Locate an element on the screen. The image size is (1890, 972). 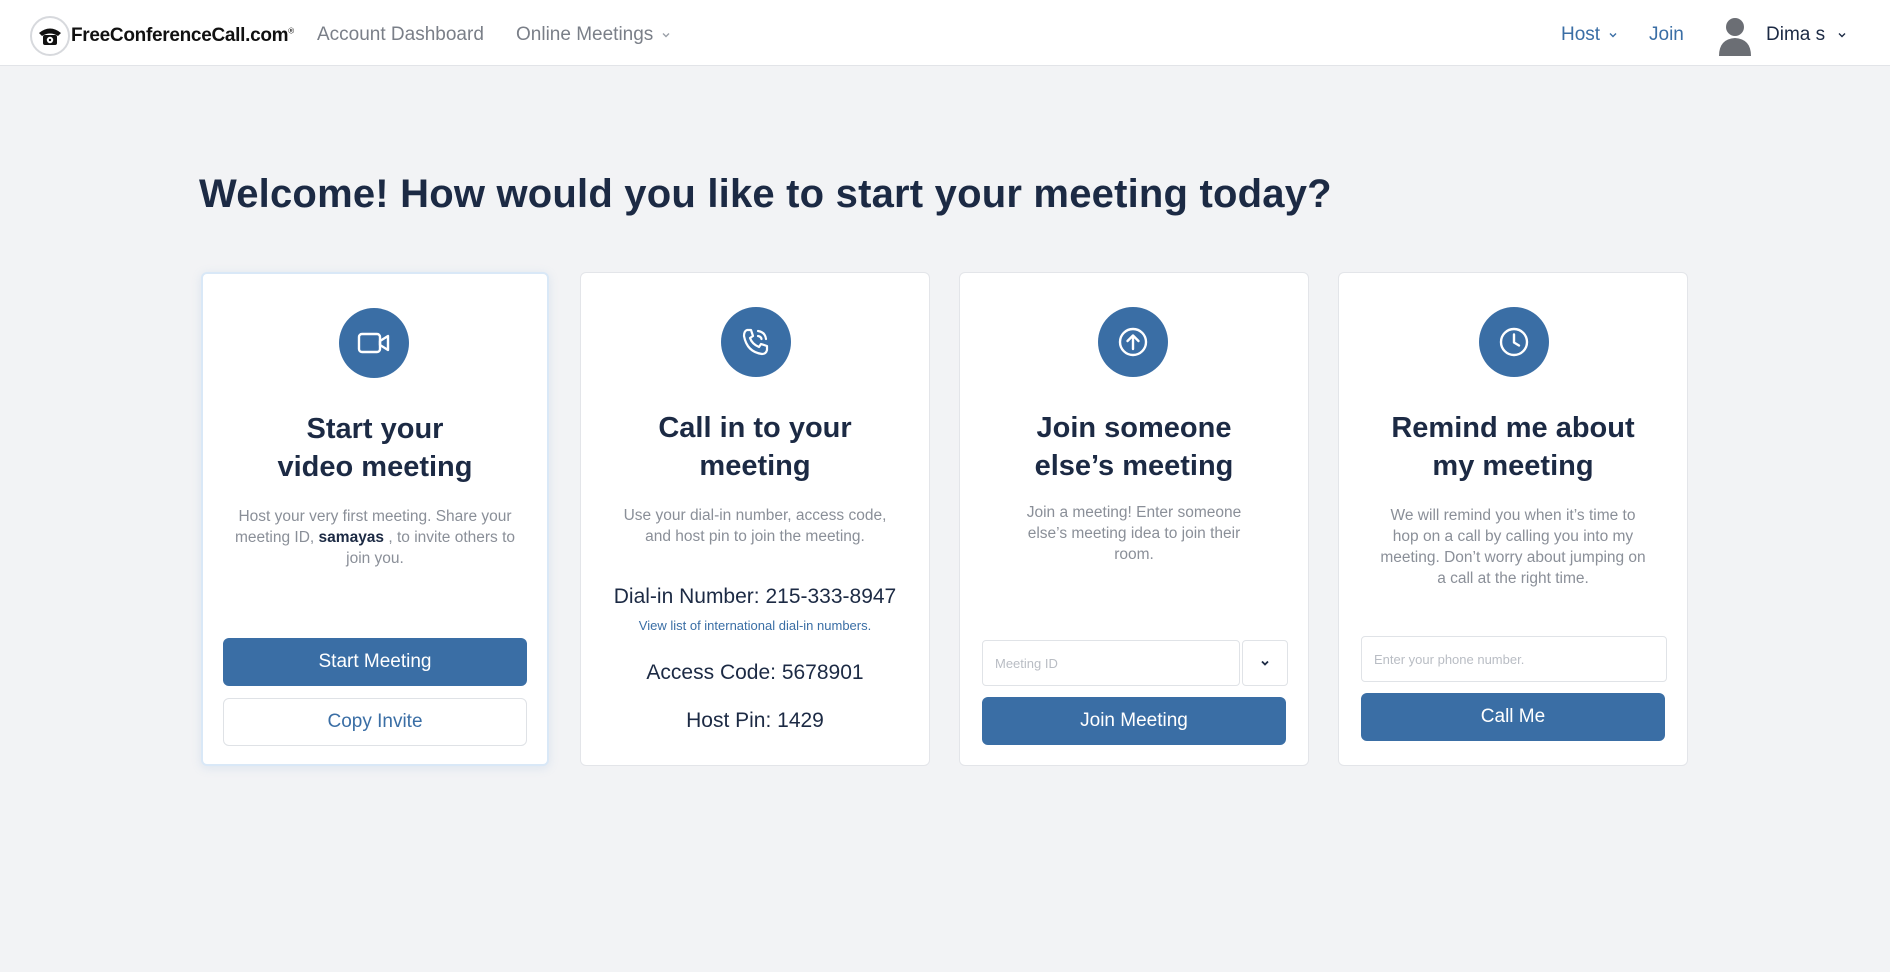
meeting-id-input is located at coordinates (1111, 663).